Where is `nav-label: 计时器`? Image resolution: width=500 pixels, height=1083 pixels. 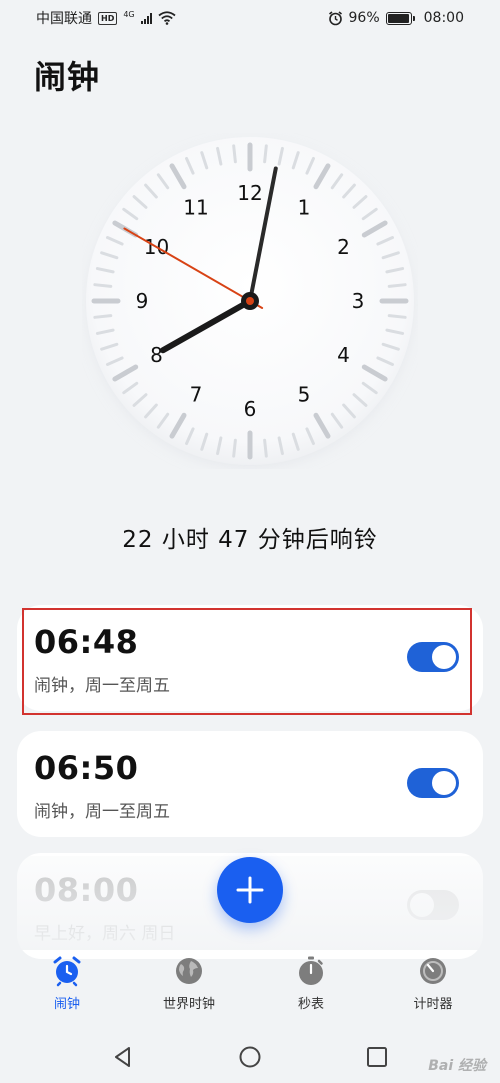 nav-label: 计时器 is located at coordinates (433, 1004).